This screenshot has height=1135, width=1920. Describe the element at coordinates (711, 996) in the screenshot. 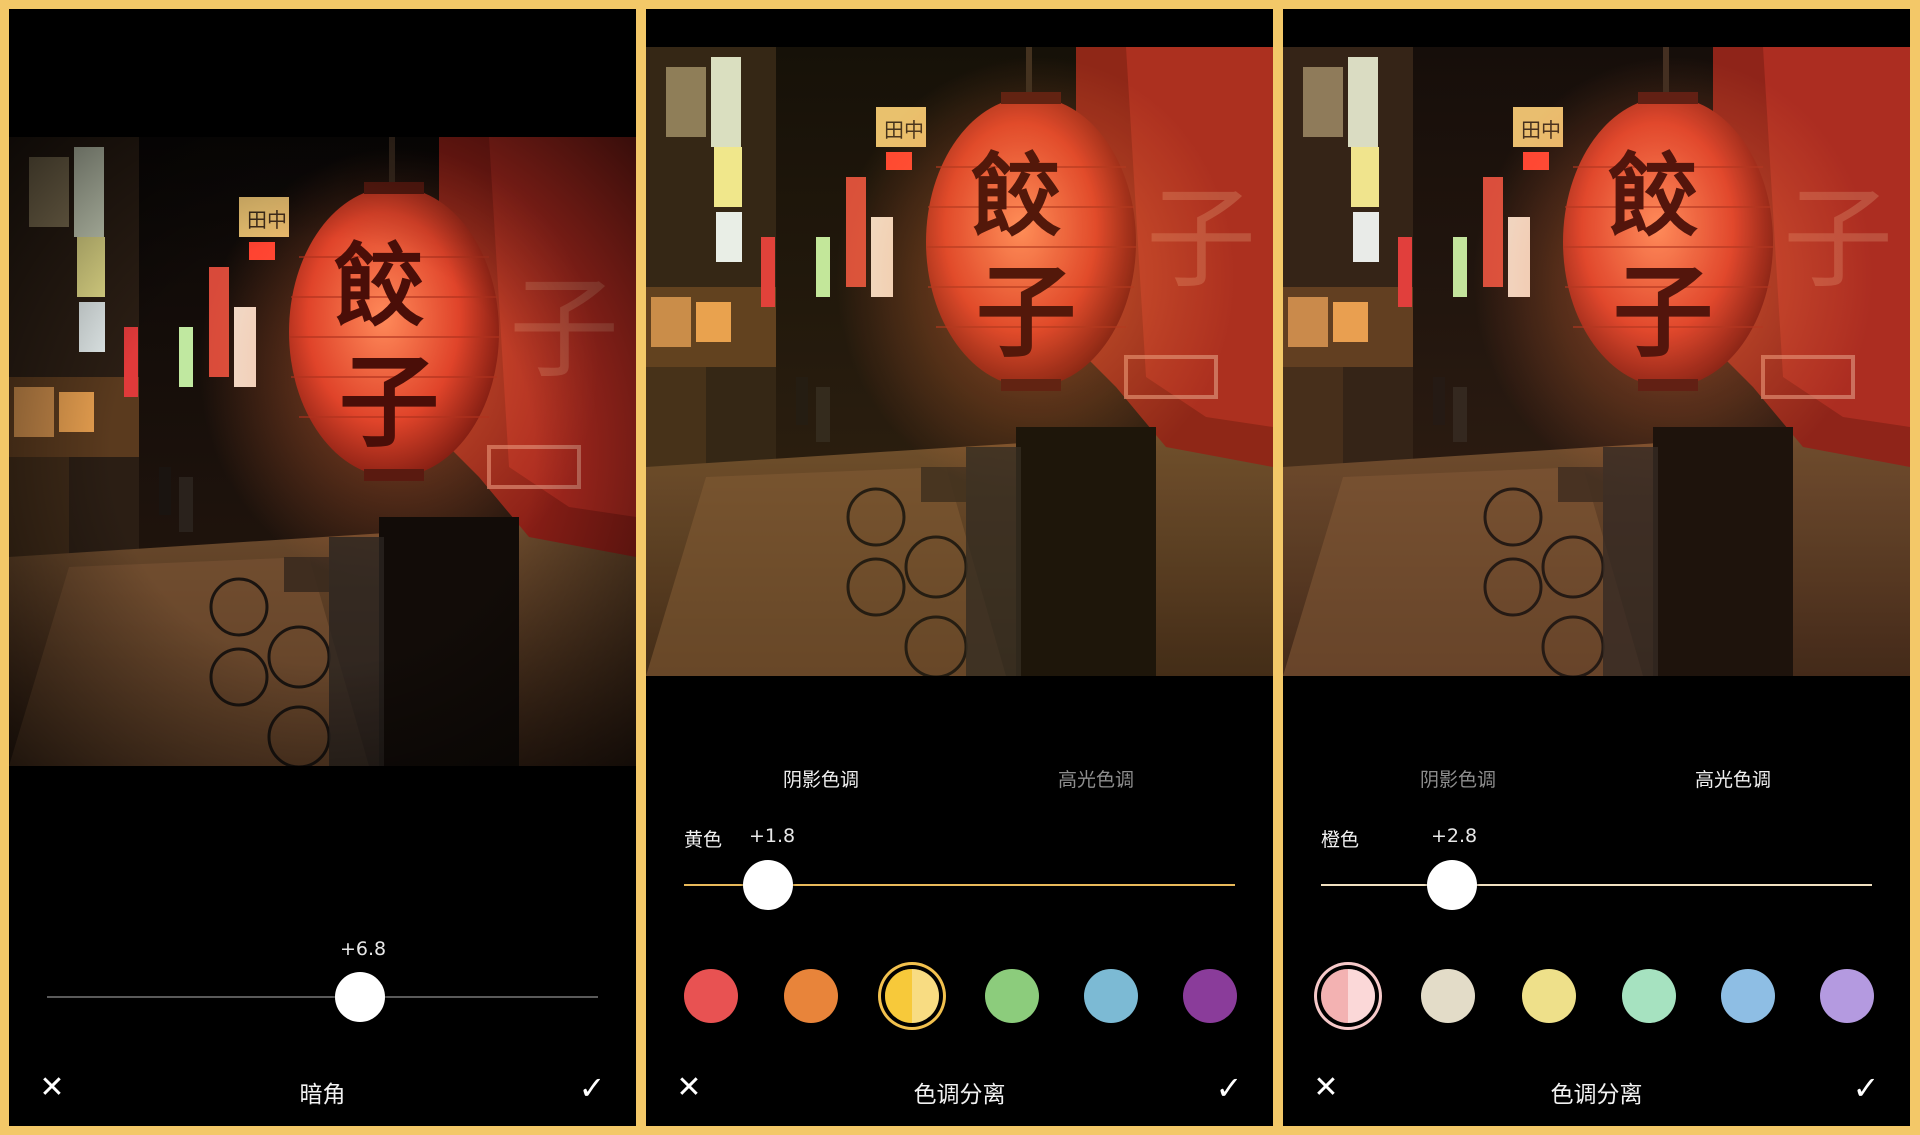

I see `swatch-red` at that location.